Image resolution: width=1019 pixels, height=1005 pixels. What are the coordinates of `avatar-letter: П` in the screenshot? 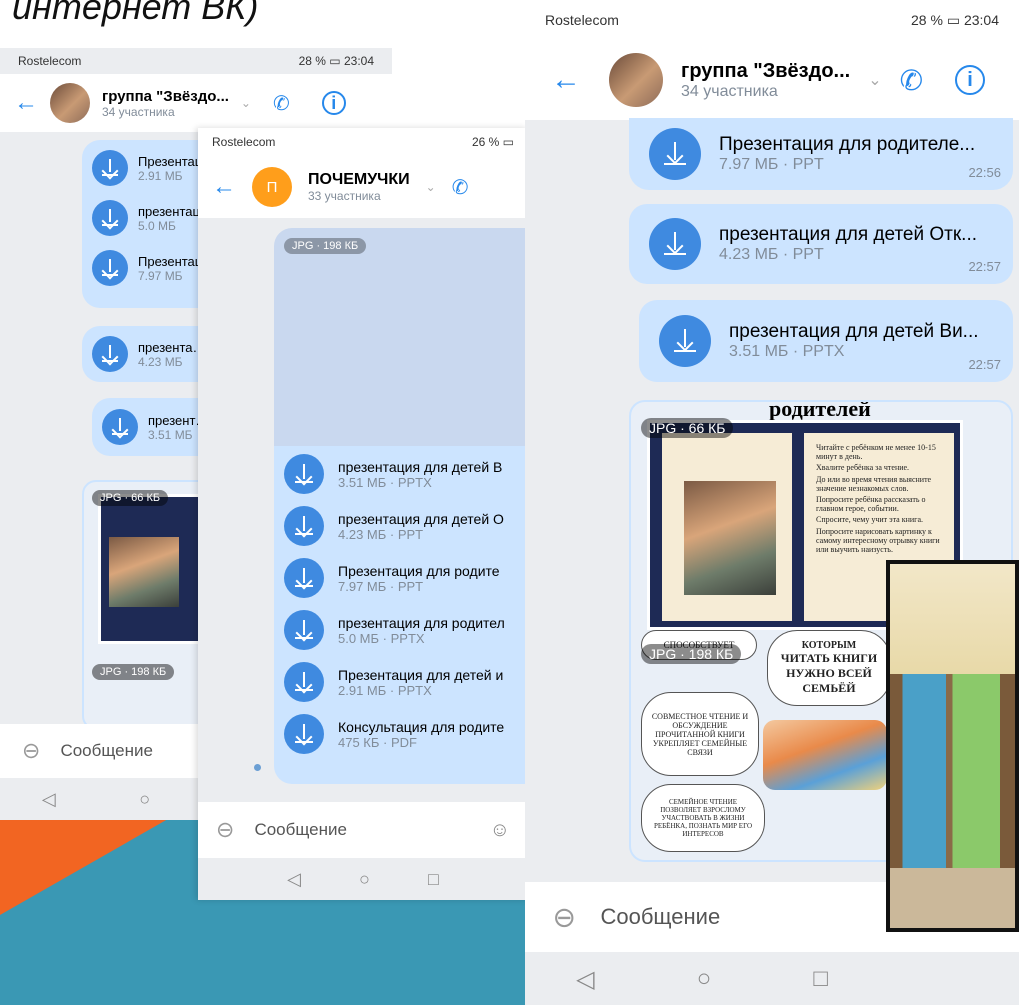 It's located at (272, 187).